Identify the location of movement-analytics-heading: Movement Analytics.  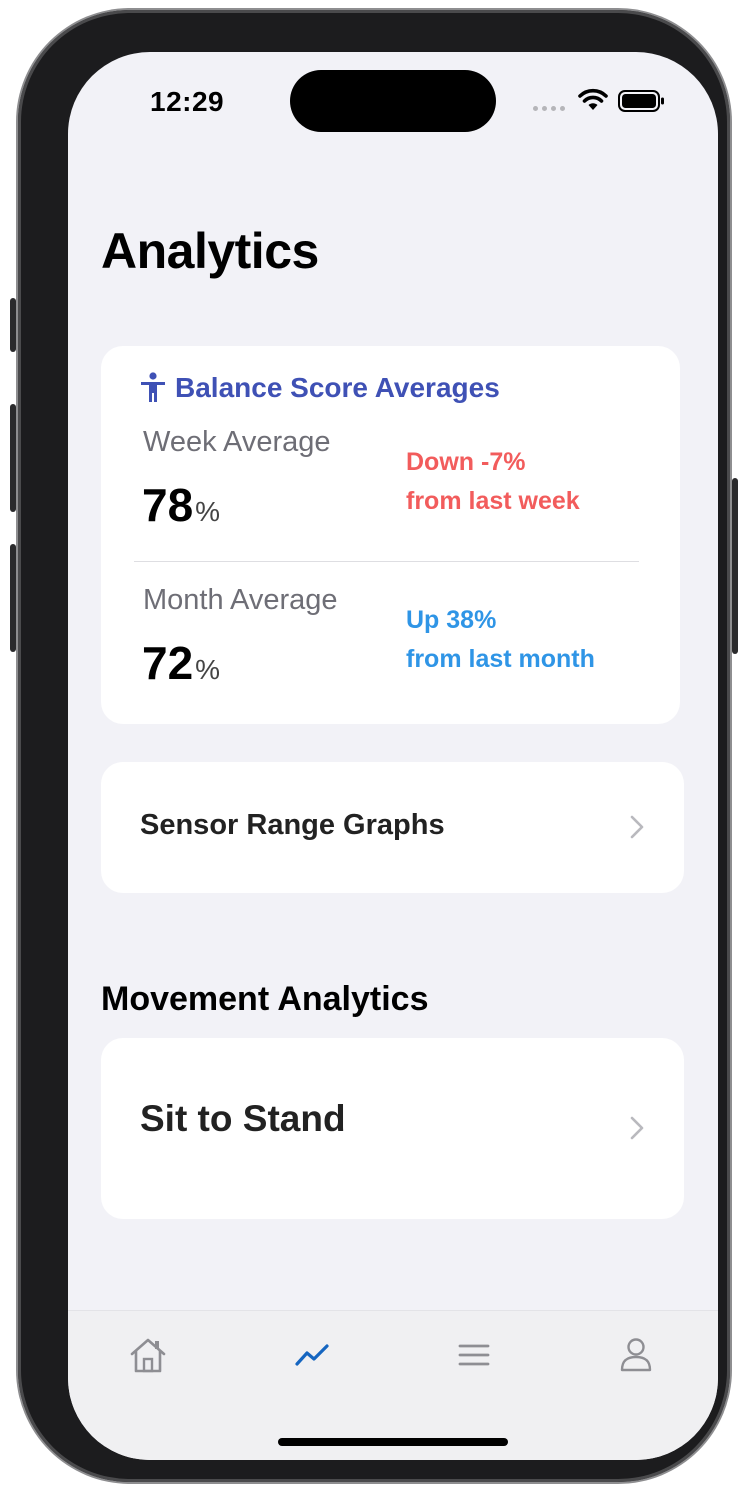
(265, 999).